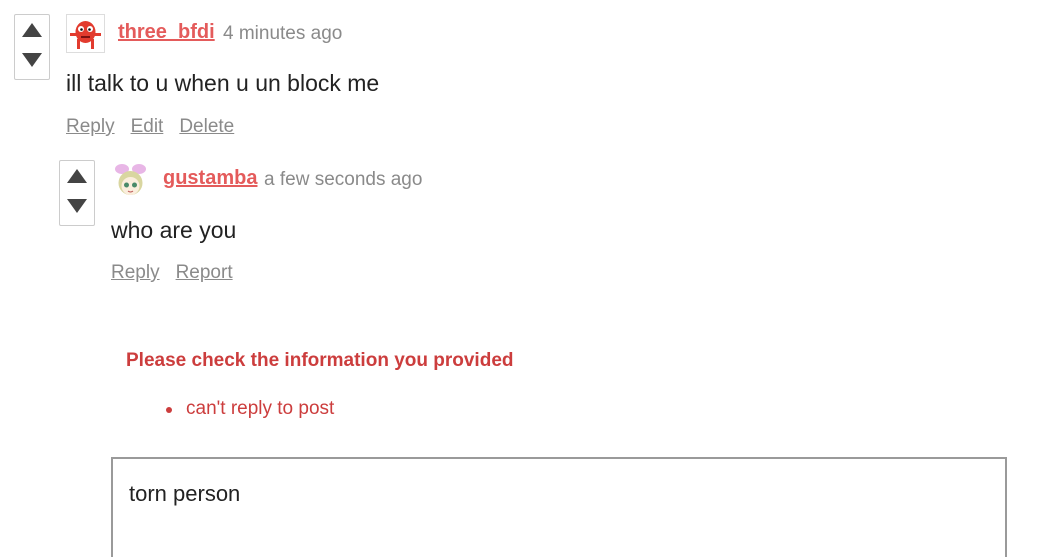 This screenshot has width=1064, height=557. Describe the element at coordinates (166, 32) in the screenshot. I see `comment-username: three_bfdi` at that location.